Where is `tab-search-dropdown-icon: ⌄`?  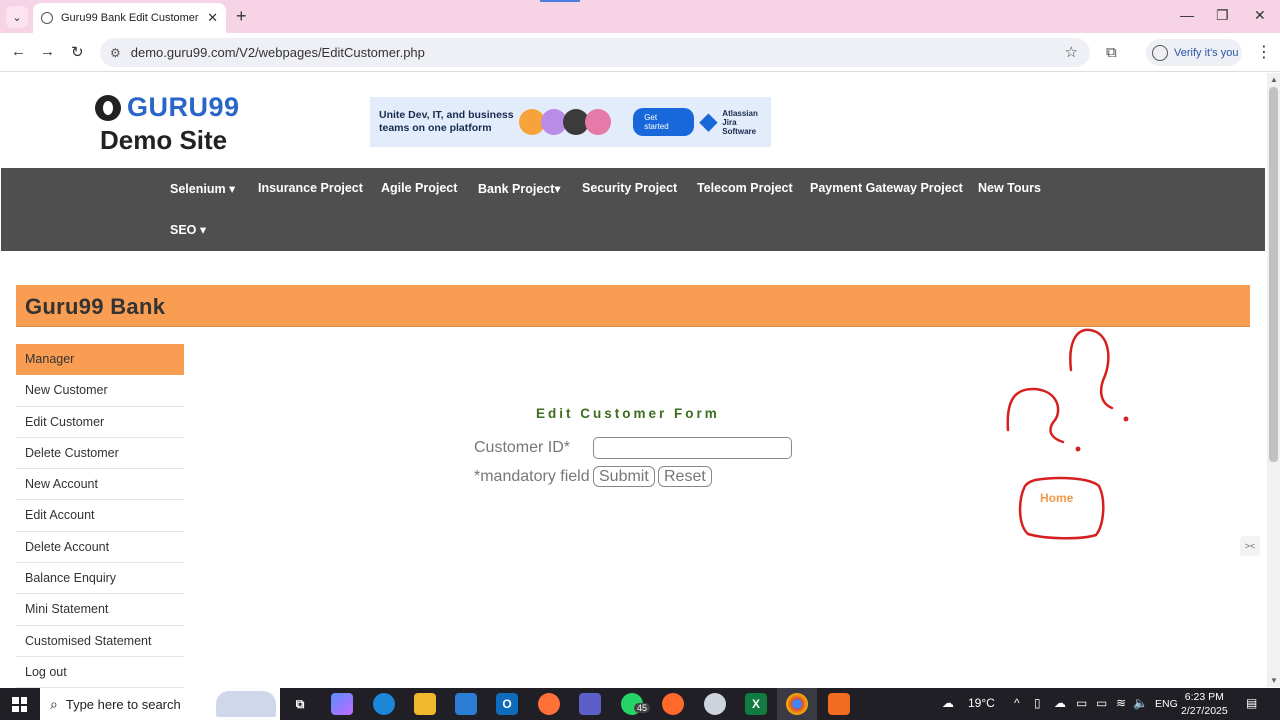 tab-search-dropdown-icon: ⌄ is located at coordinates (17, 17).